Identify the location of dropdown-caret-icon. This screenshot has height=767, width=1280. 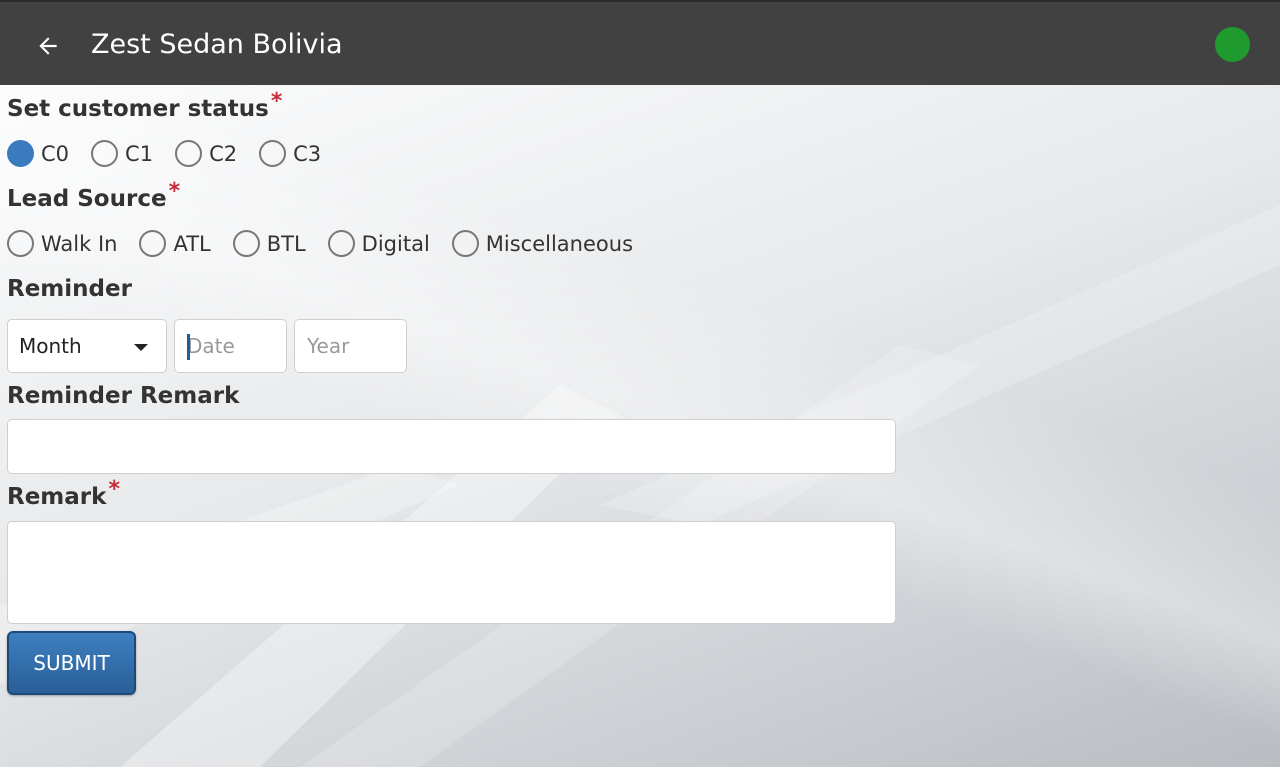
(141, 347).